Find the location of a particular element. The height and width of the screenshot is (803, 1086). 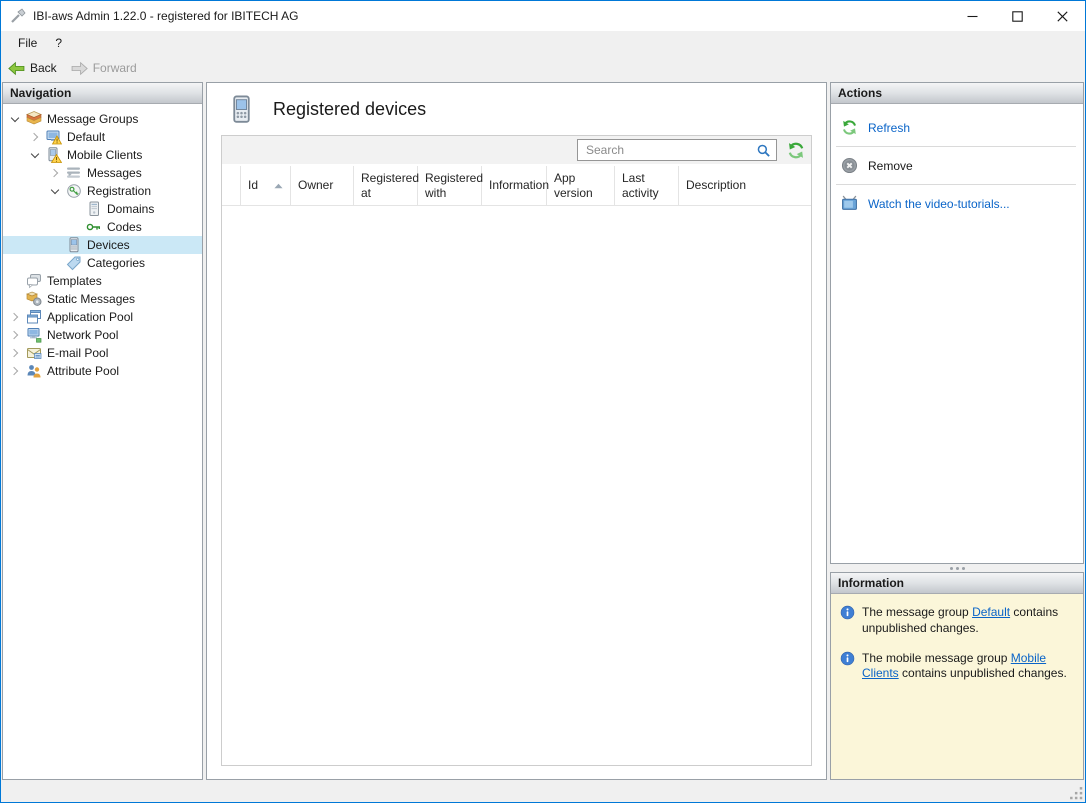

tree-item-domains: Domains is located at coordinates (102, 209).